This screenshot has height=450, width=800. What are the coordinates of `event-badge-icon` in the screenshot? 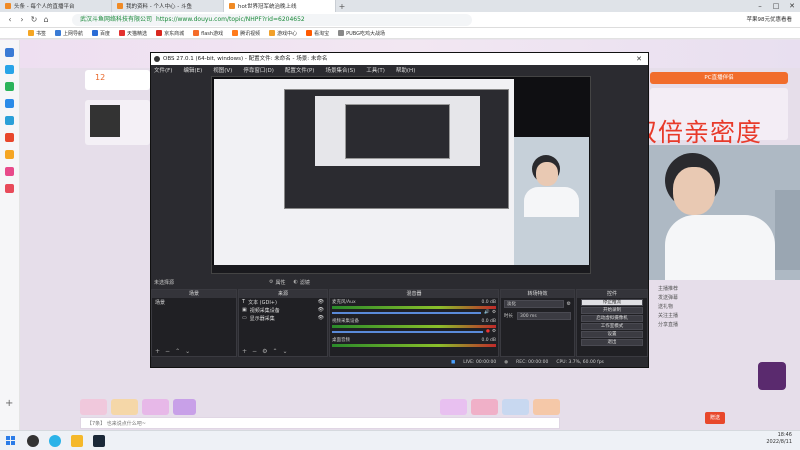 It's located at (772, 376).